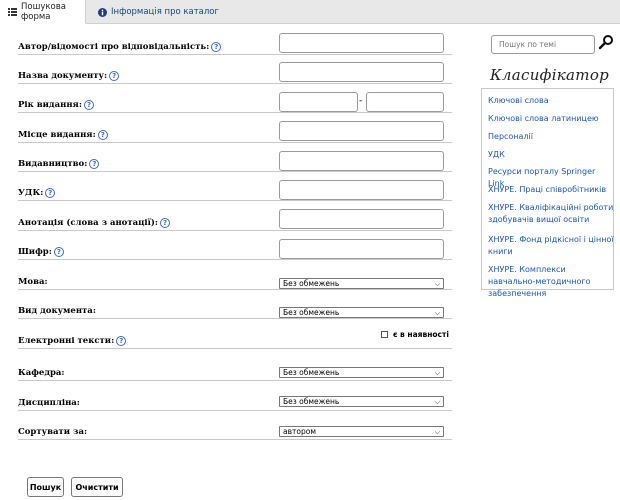 The image size is (620, 500). I want to click on etexts-row: Електронні тексти:?, so click(235, 341).